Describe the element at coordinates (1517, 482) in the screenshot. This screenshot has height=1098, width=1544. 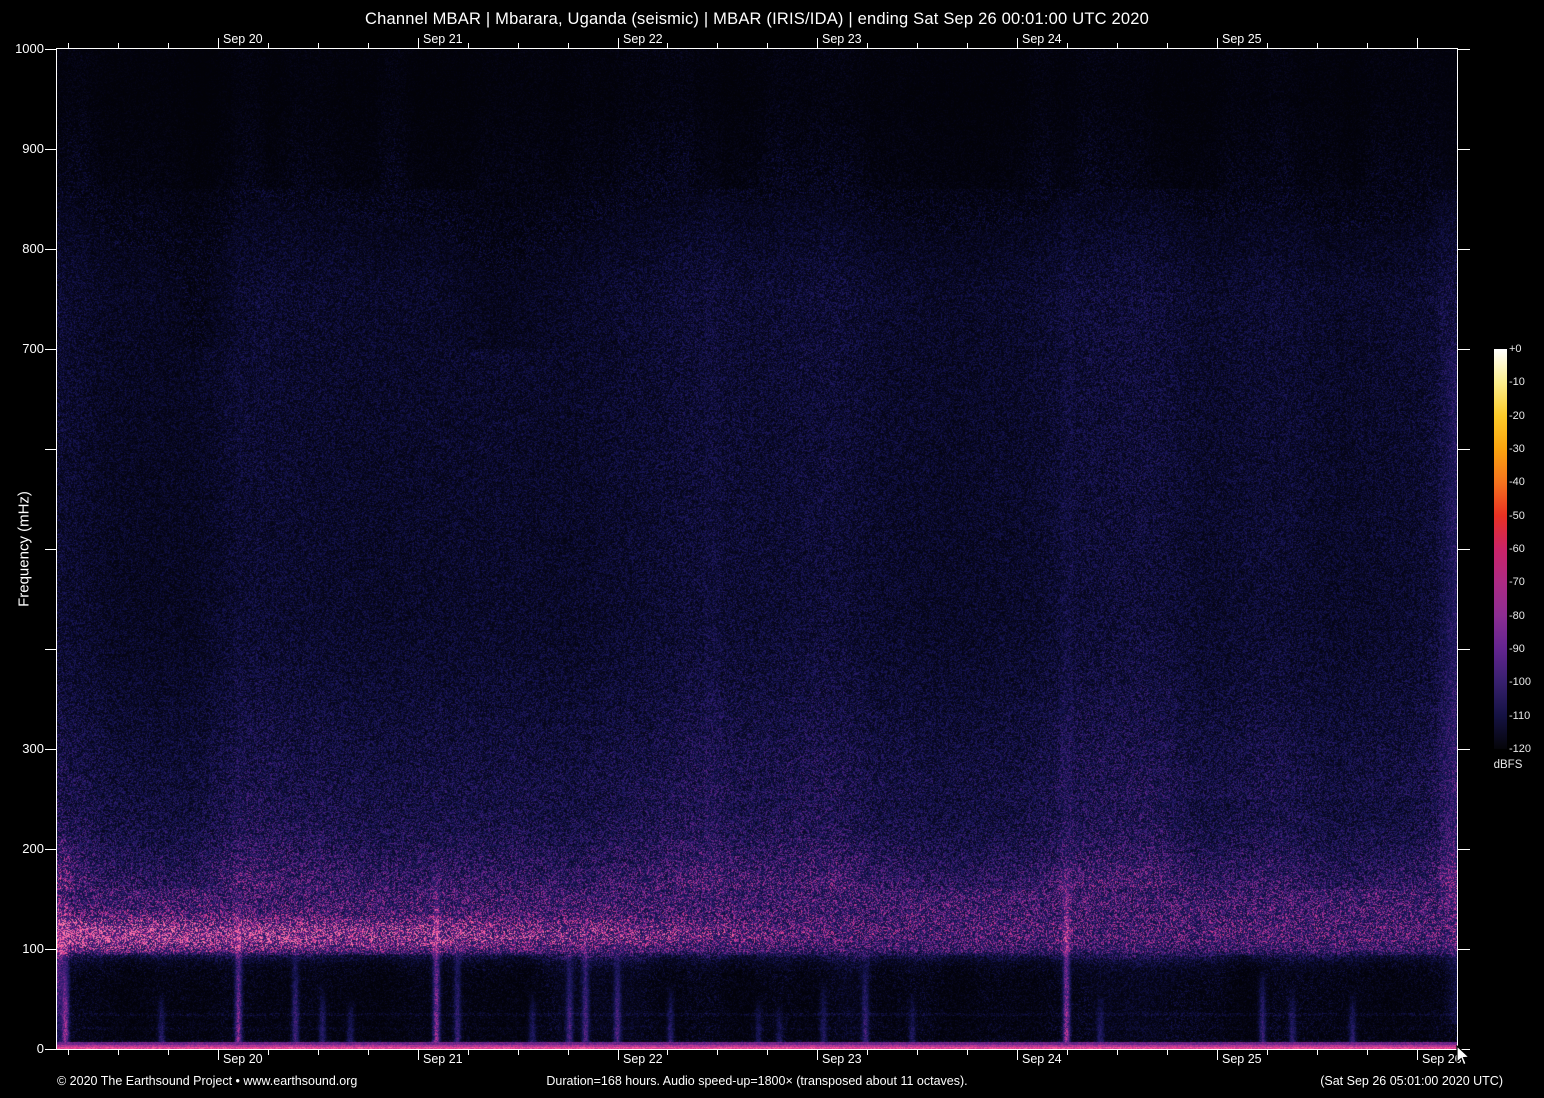
I see `colorbar-tick-label: -40` at that location.